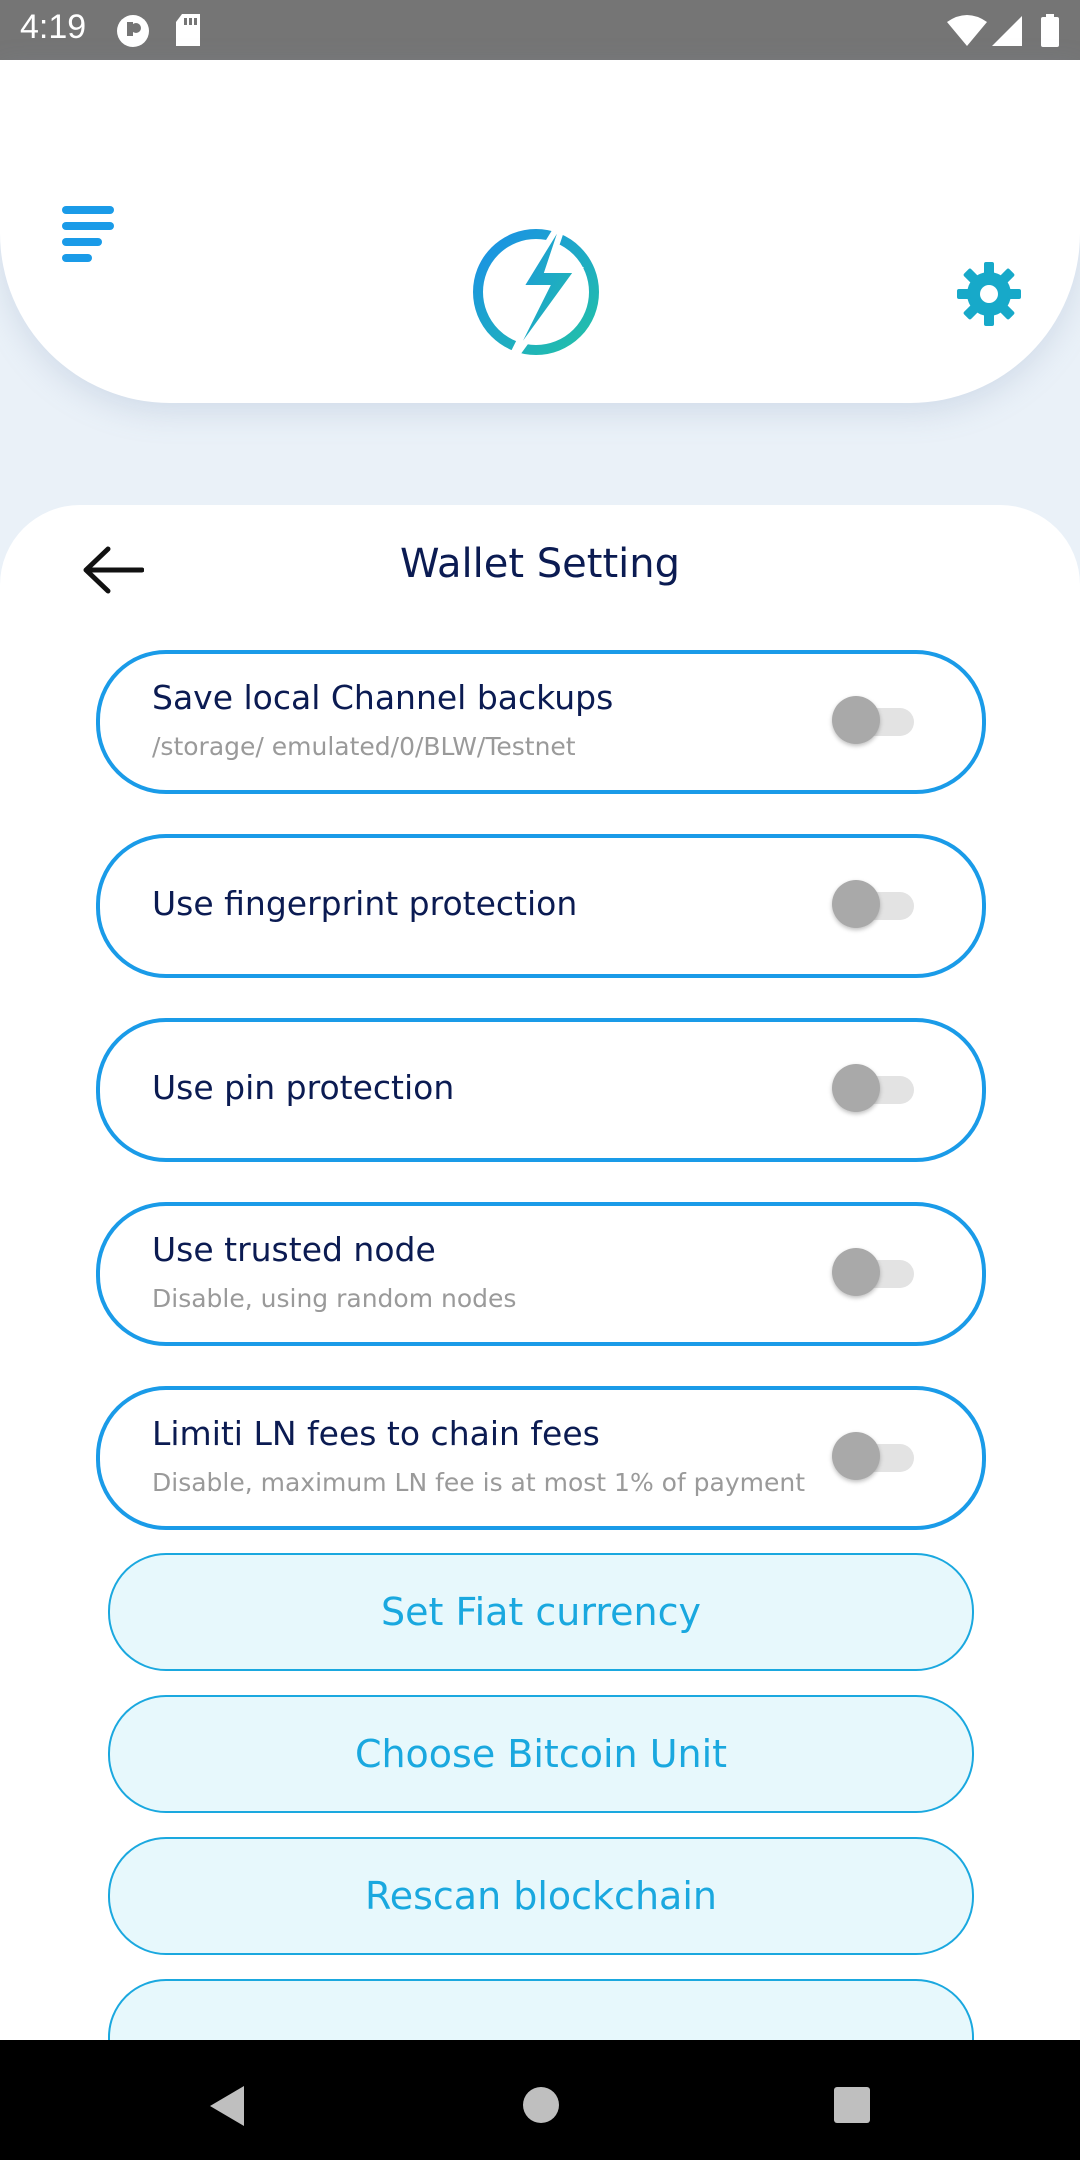  I want to click on page-title: Wallet Setting, so click(540, 564).